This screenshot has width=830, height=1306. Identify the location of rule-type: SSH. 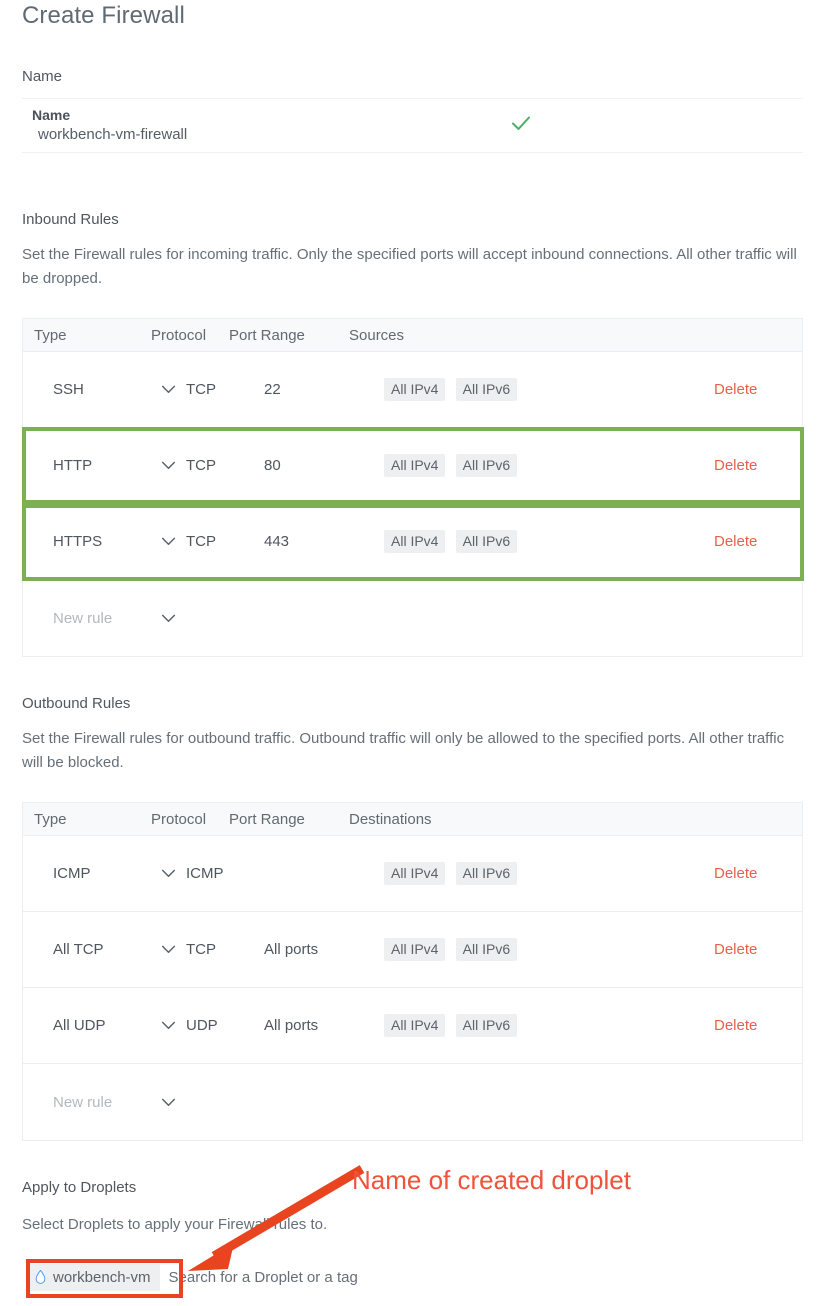
(87, 389).